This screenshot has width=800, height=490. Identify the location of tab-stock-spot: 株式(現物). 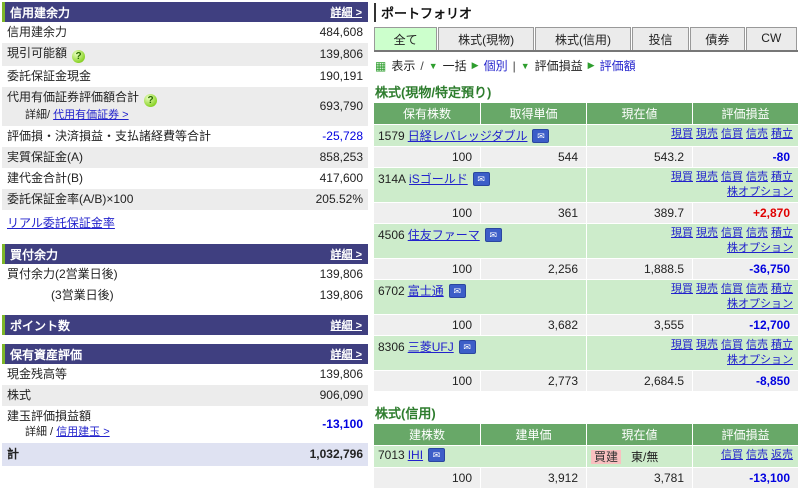
(486, 38).